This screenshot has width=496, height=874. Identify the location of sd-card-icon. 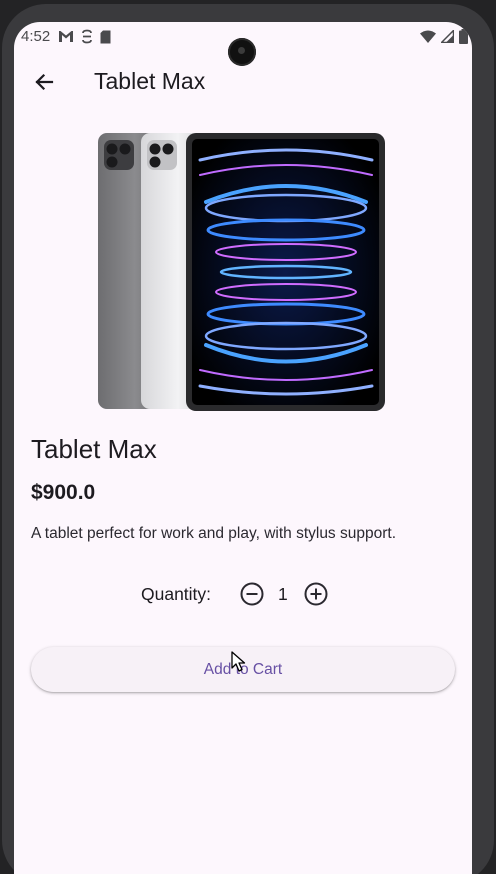
(105, 36).